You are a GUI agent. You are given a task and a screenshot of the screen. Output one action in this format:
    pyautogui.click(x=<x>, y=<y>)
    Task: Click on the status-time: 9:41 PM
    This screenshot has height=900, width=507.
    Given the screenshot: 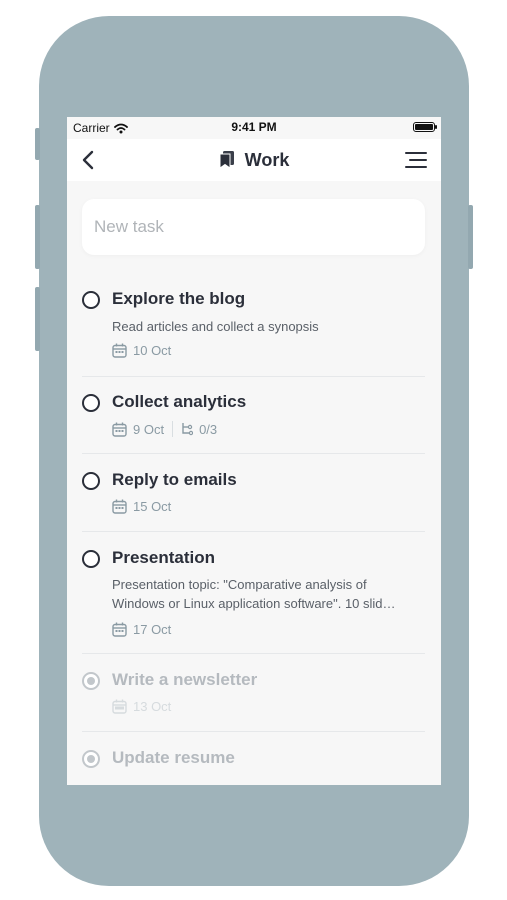 What is the action you would take?
    pyautogui.click(x=254, y=127)
    